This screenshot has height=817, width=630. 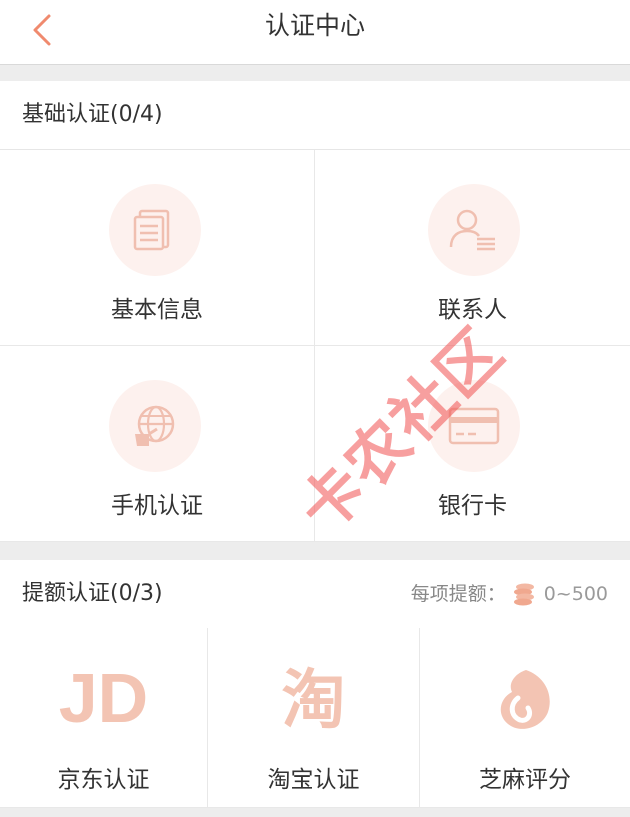 What do you see at coordinates (157, 310) in the screenshot?
I see `basic-info-label: 基本信息` at bounding box center [157, 310].